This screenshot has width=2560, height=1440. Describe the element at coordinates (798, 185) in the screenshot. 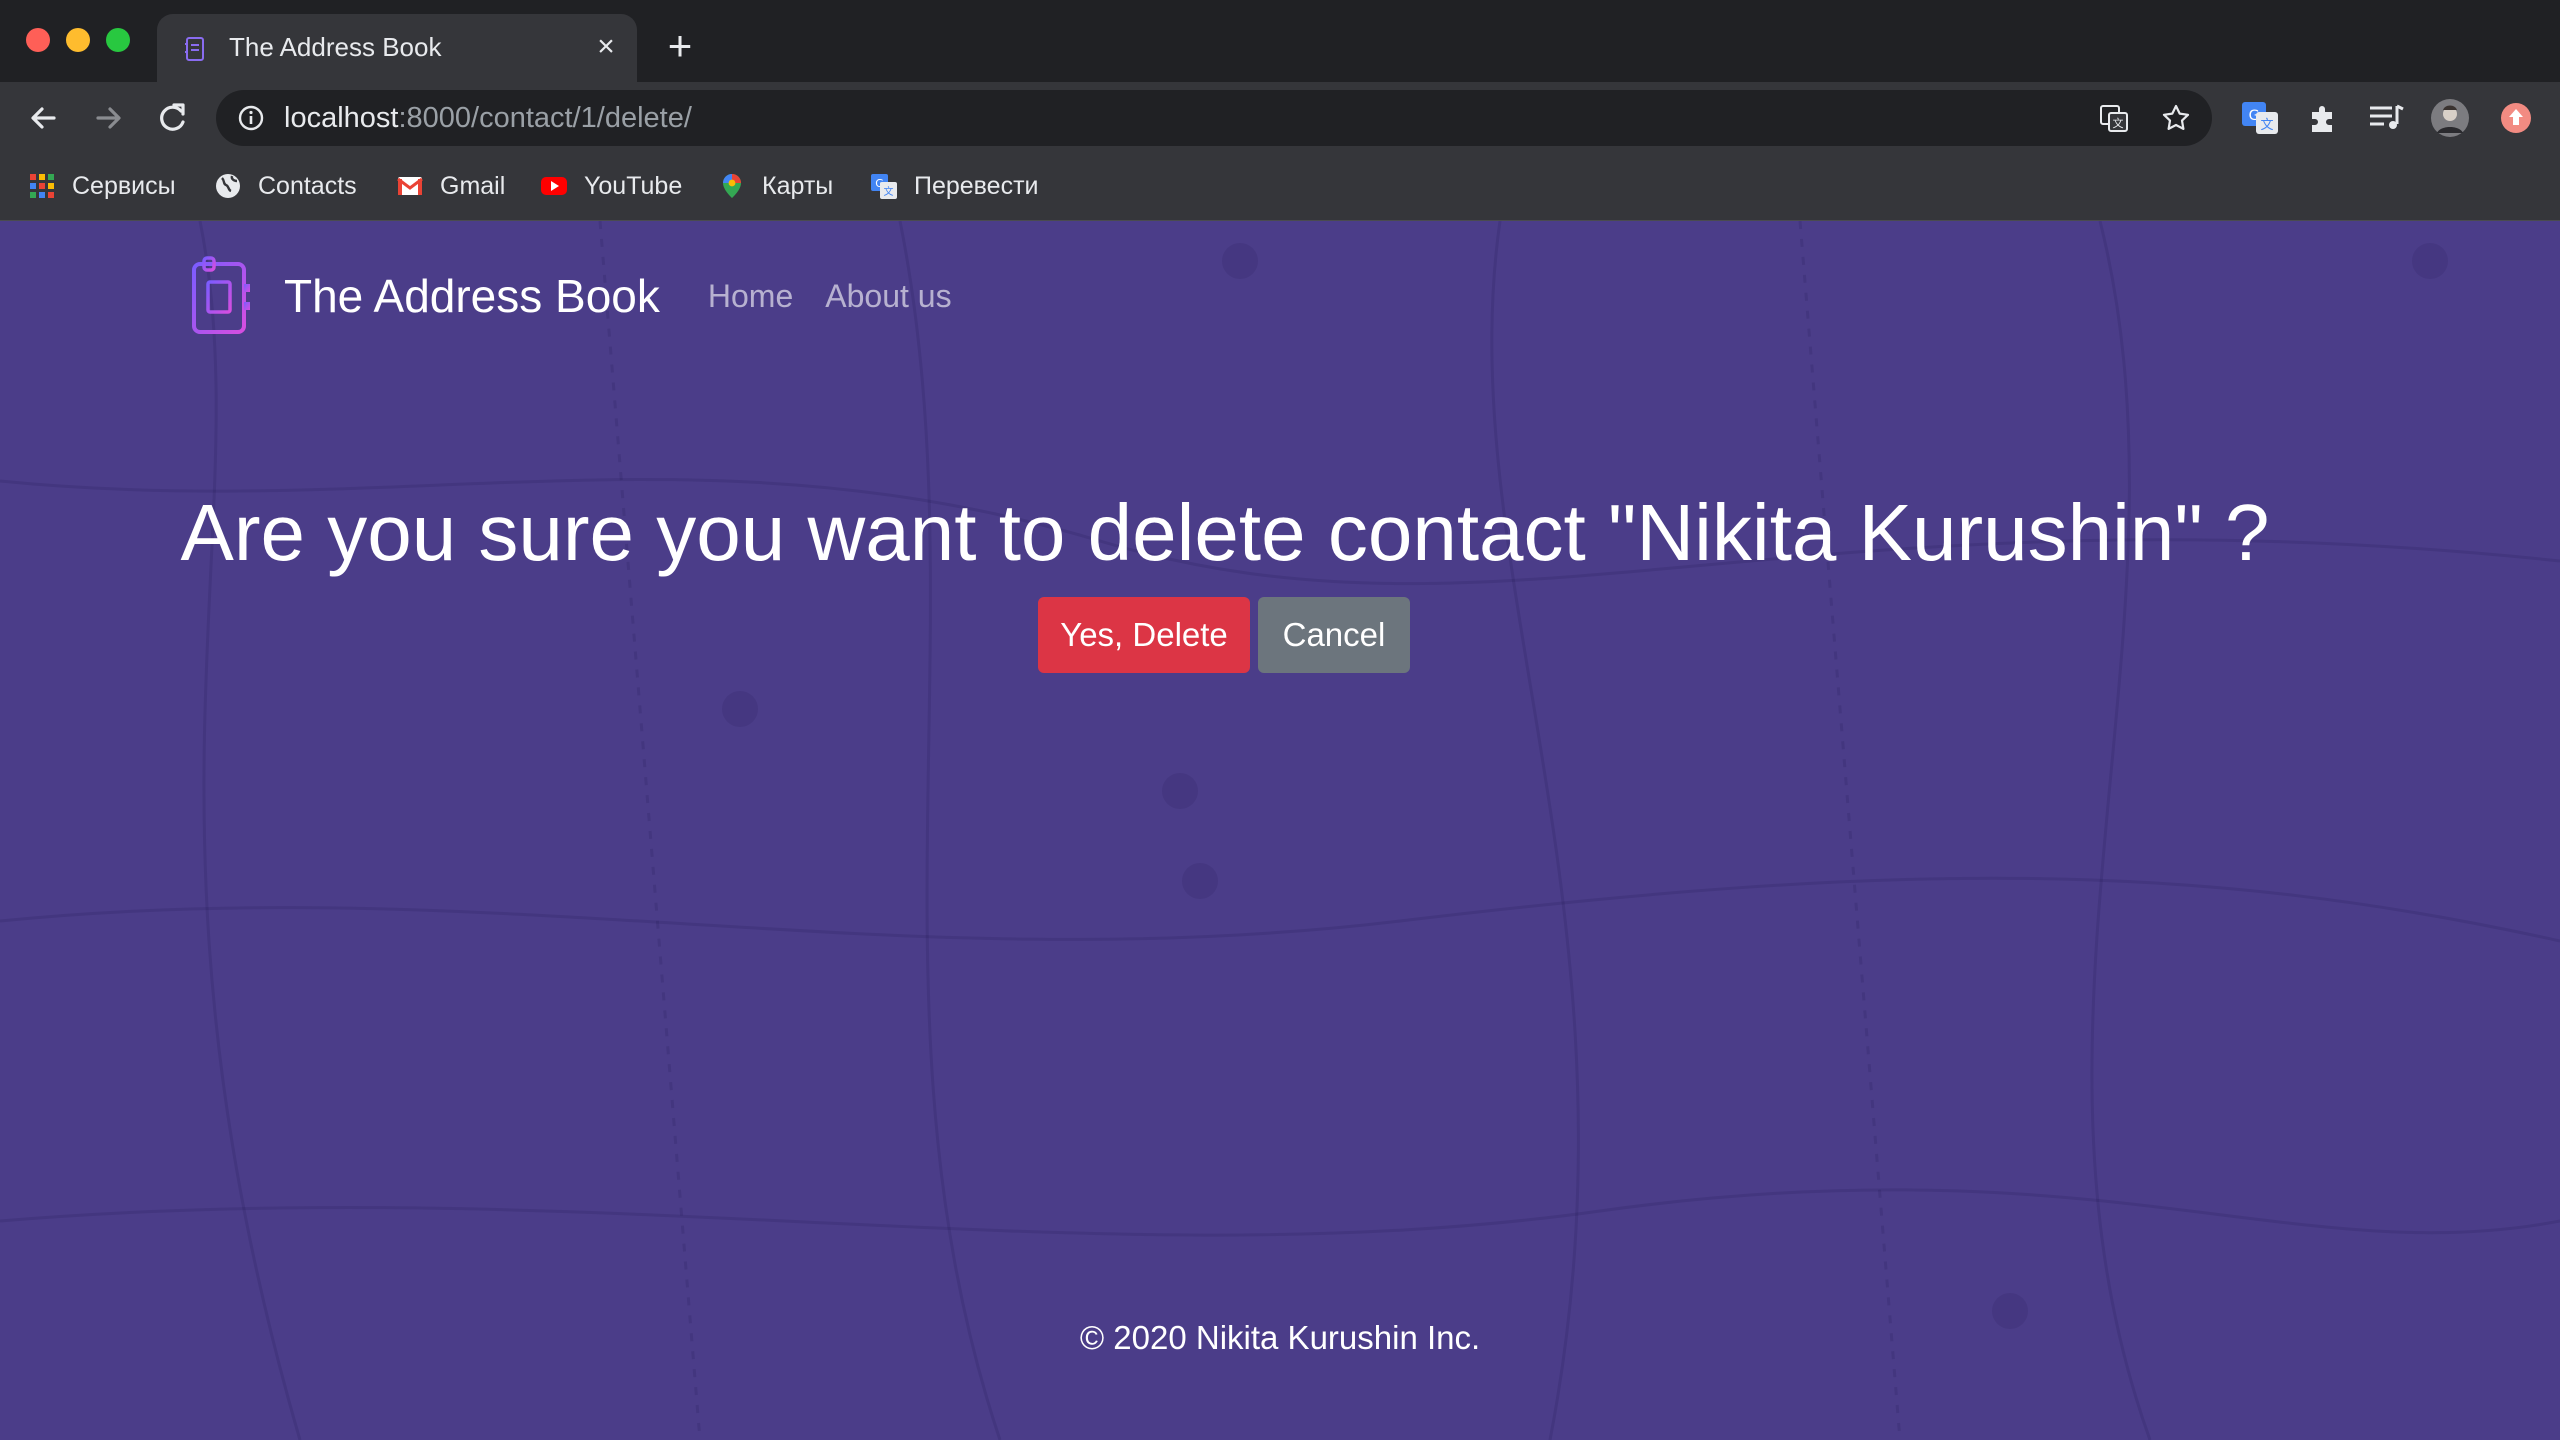

I see `bookmark-label: Карты` at that location.